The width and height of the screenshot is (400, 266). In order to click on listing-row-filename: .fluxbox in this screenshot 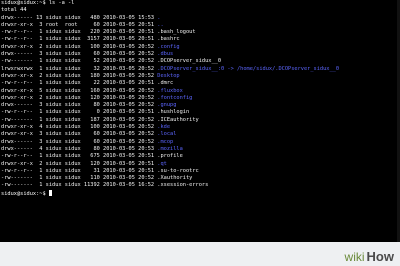, I will do `click(170, 90)`.